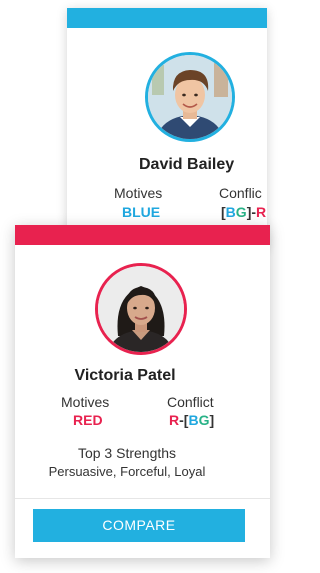  Describe the element at coordinates (139, 525) in the screenshot. I see `compare-button: COMPARE` at that location.